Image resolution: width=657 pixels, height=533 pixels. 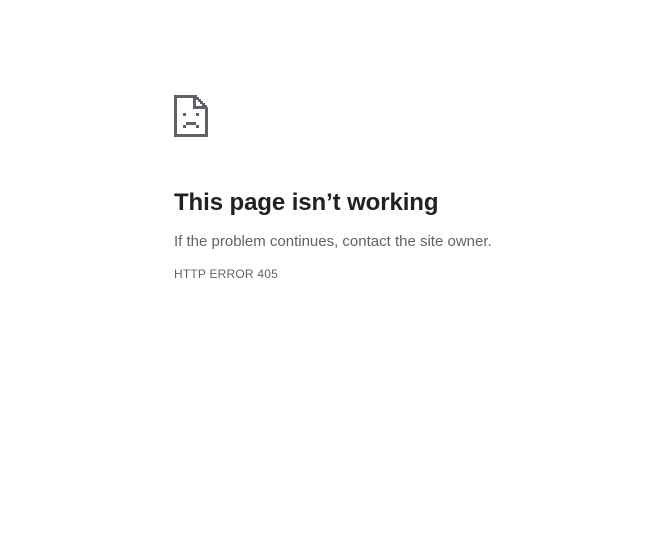 I want to click on sad-page-icon, so click(x=191, y=116).